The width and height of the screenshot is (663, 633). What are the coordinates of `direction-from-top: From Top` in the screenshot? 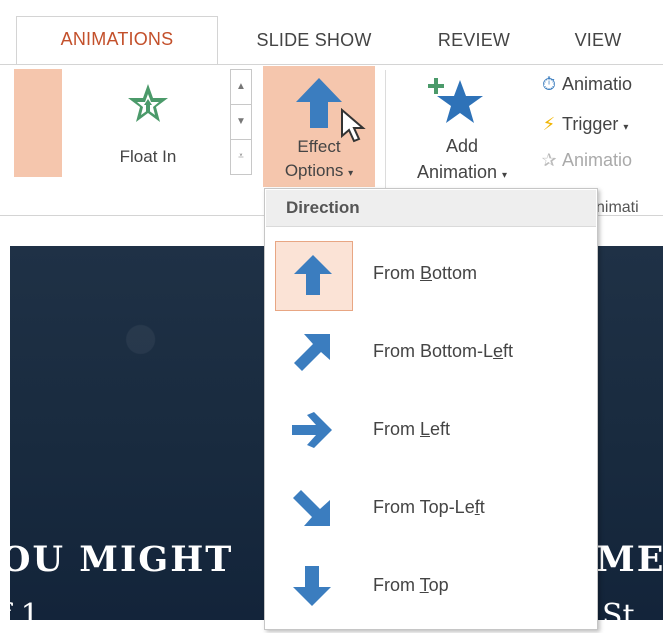 It's located at (431, 587).